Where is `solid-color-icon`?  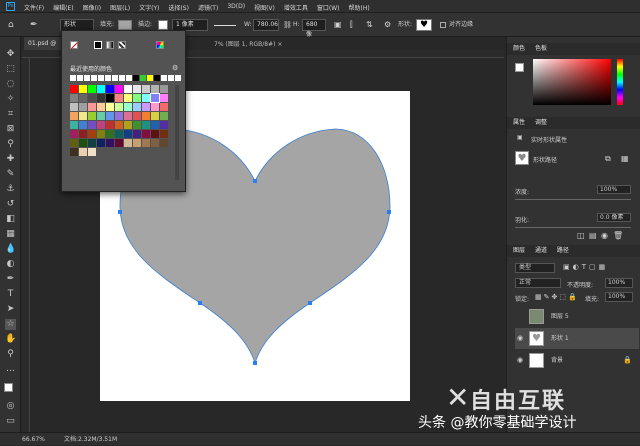
solid-color-icon is located at coordinates (98, 45).